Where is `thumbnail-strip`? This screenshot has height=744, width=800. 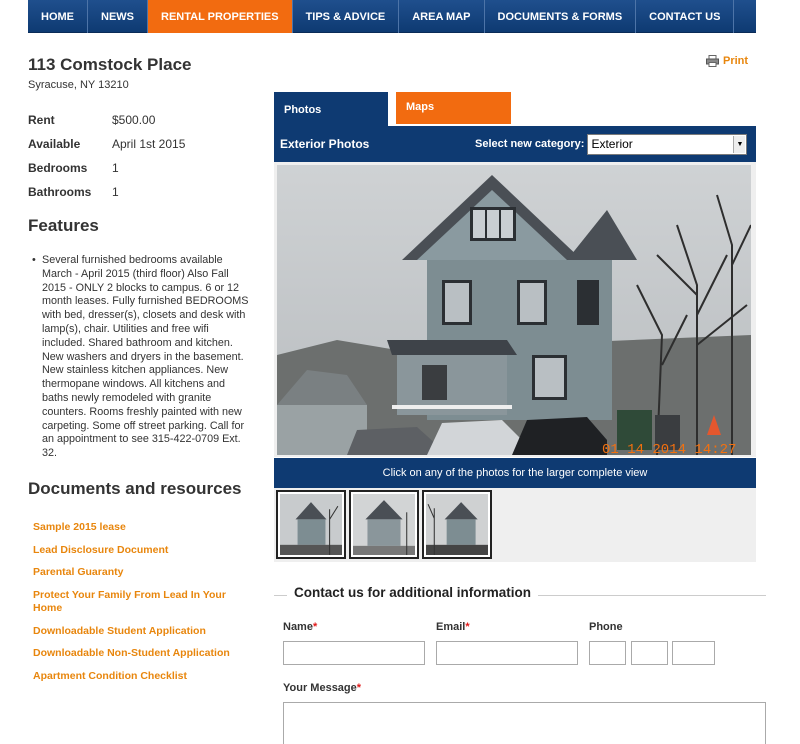
thumbnail-strip is located at coordinates (515, 525).